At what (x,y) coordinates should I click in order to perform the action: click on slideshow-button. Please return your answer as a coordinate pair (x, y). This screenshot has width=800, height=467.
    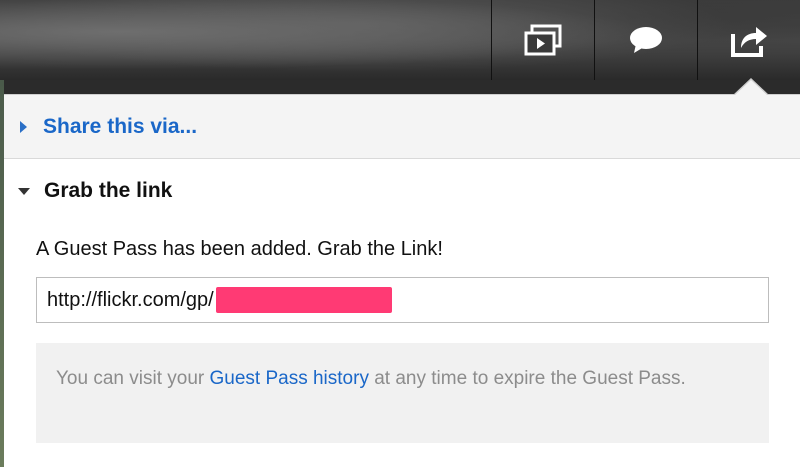
    Looking at the image, I should click on (542, 40).